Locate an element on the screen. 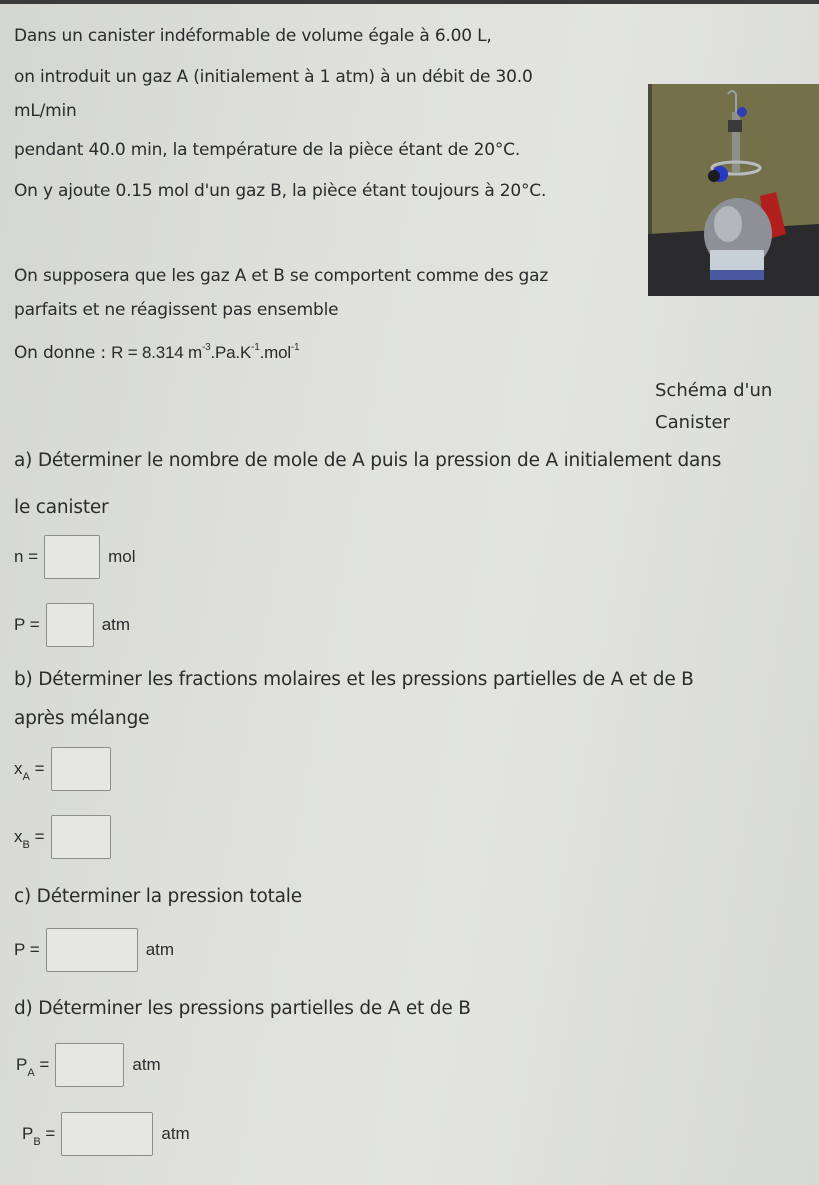 This screenshot has width=819, height=1185. answer-row-n: n = mol is located at coordinates (75, 557).